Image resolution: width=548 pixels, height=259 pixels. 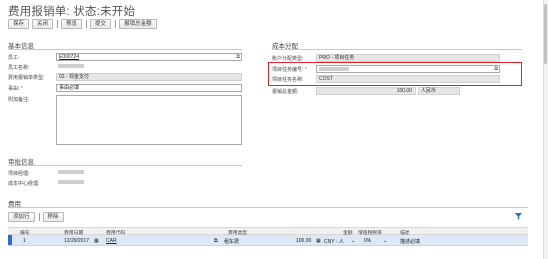 I want to click on vertical-scrollbar, so click(x=545, y=129).